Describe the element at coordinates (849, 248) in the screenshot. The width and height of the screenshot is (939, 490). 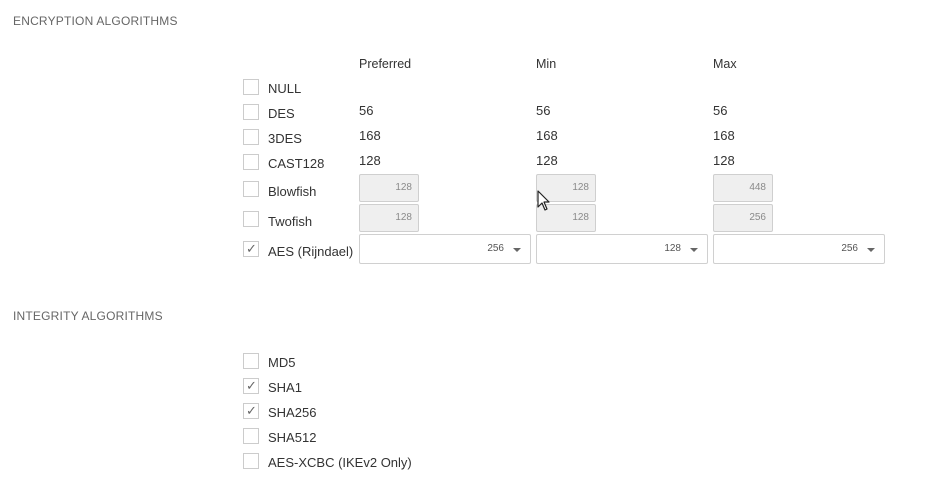
I see `aes-max-value: 256` at that location.